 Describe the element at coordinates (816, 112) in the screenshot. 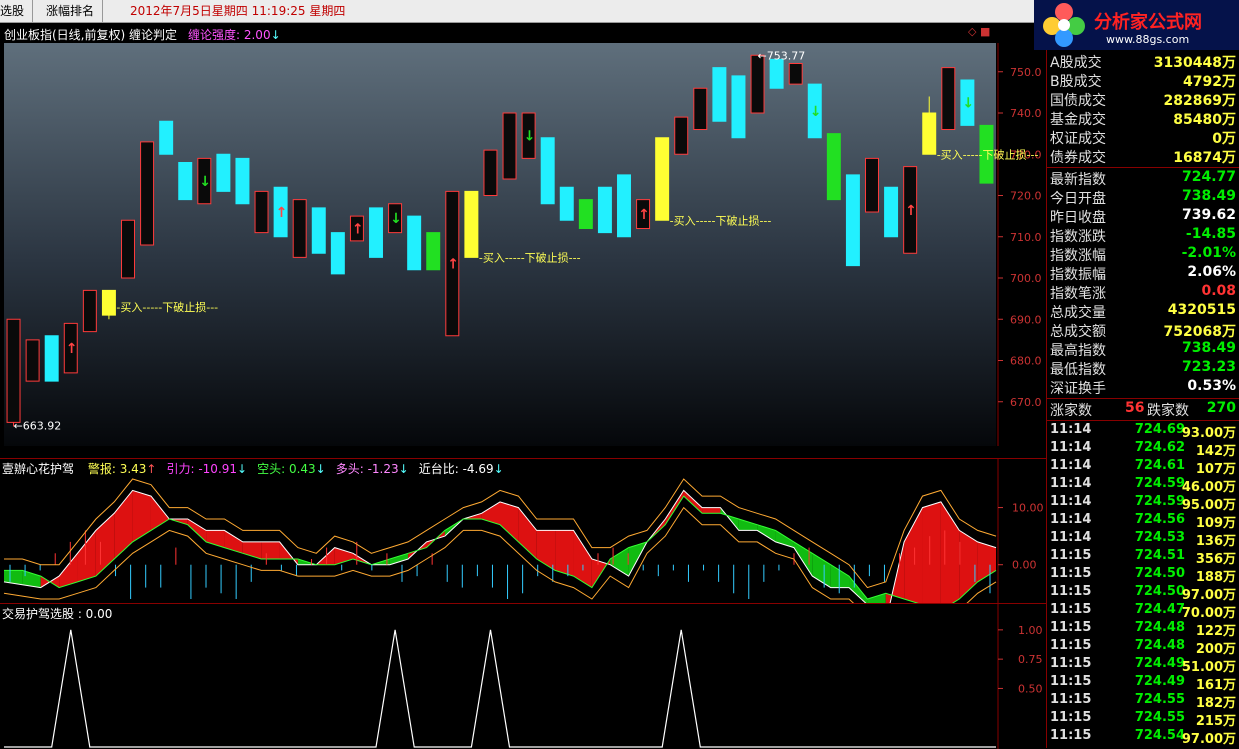

I see `down-arrow-icon: ↓` at that location.